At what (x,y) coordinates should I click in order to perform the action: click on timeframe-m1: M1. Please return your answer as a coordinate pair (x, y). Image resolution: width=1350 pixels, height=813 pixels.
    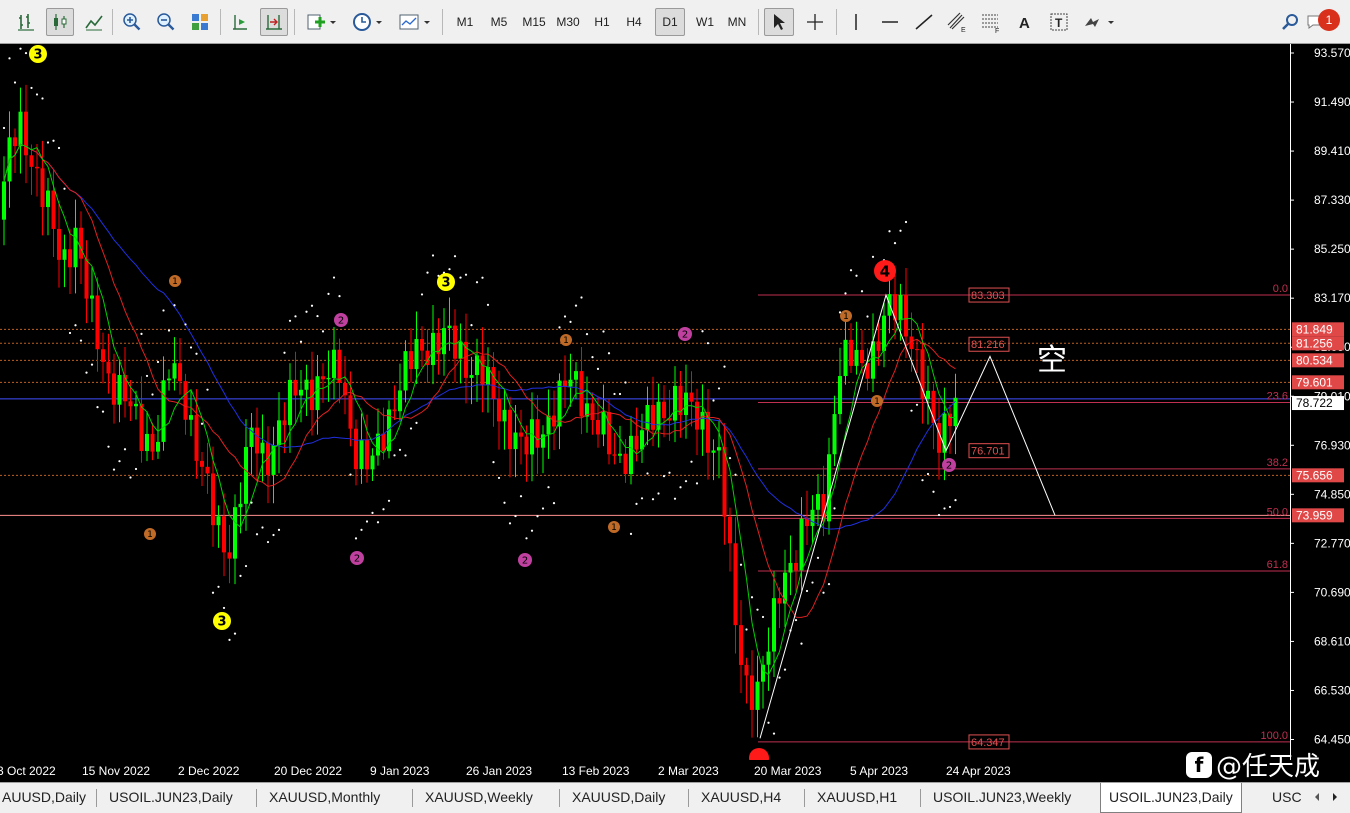
    Looking at the image, I should click on (465, 22).